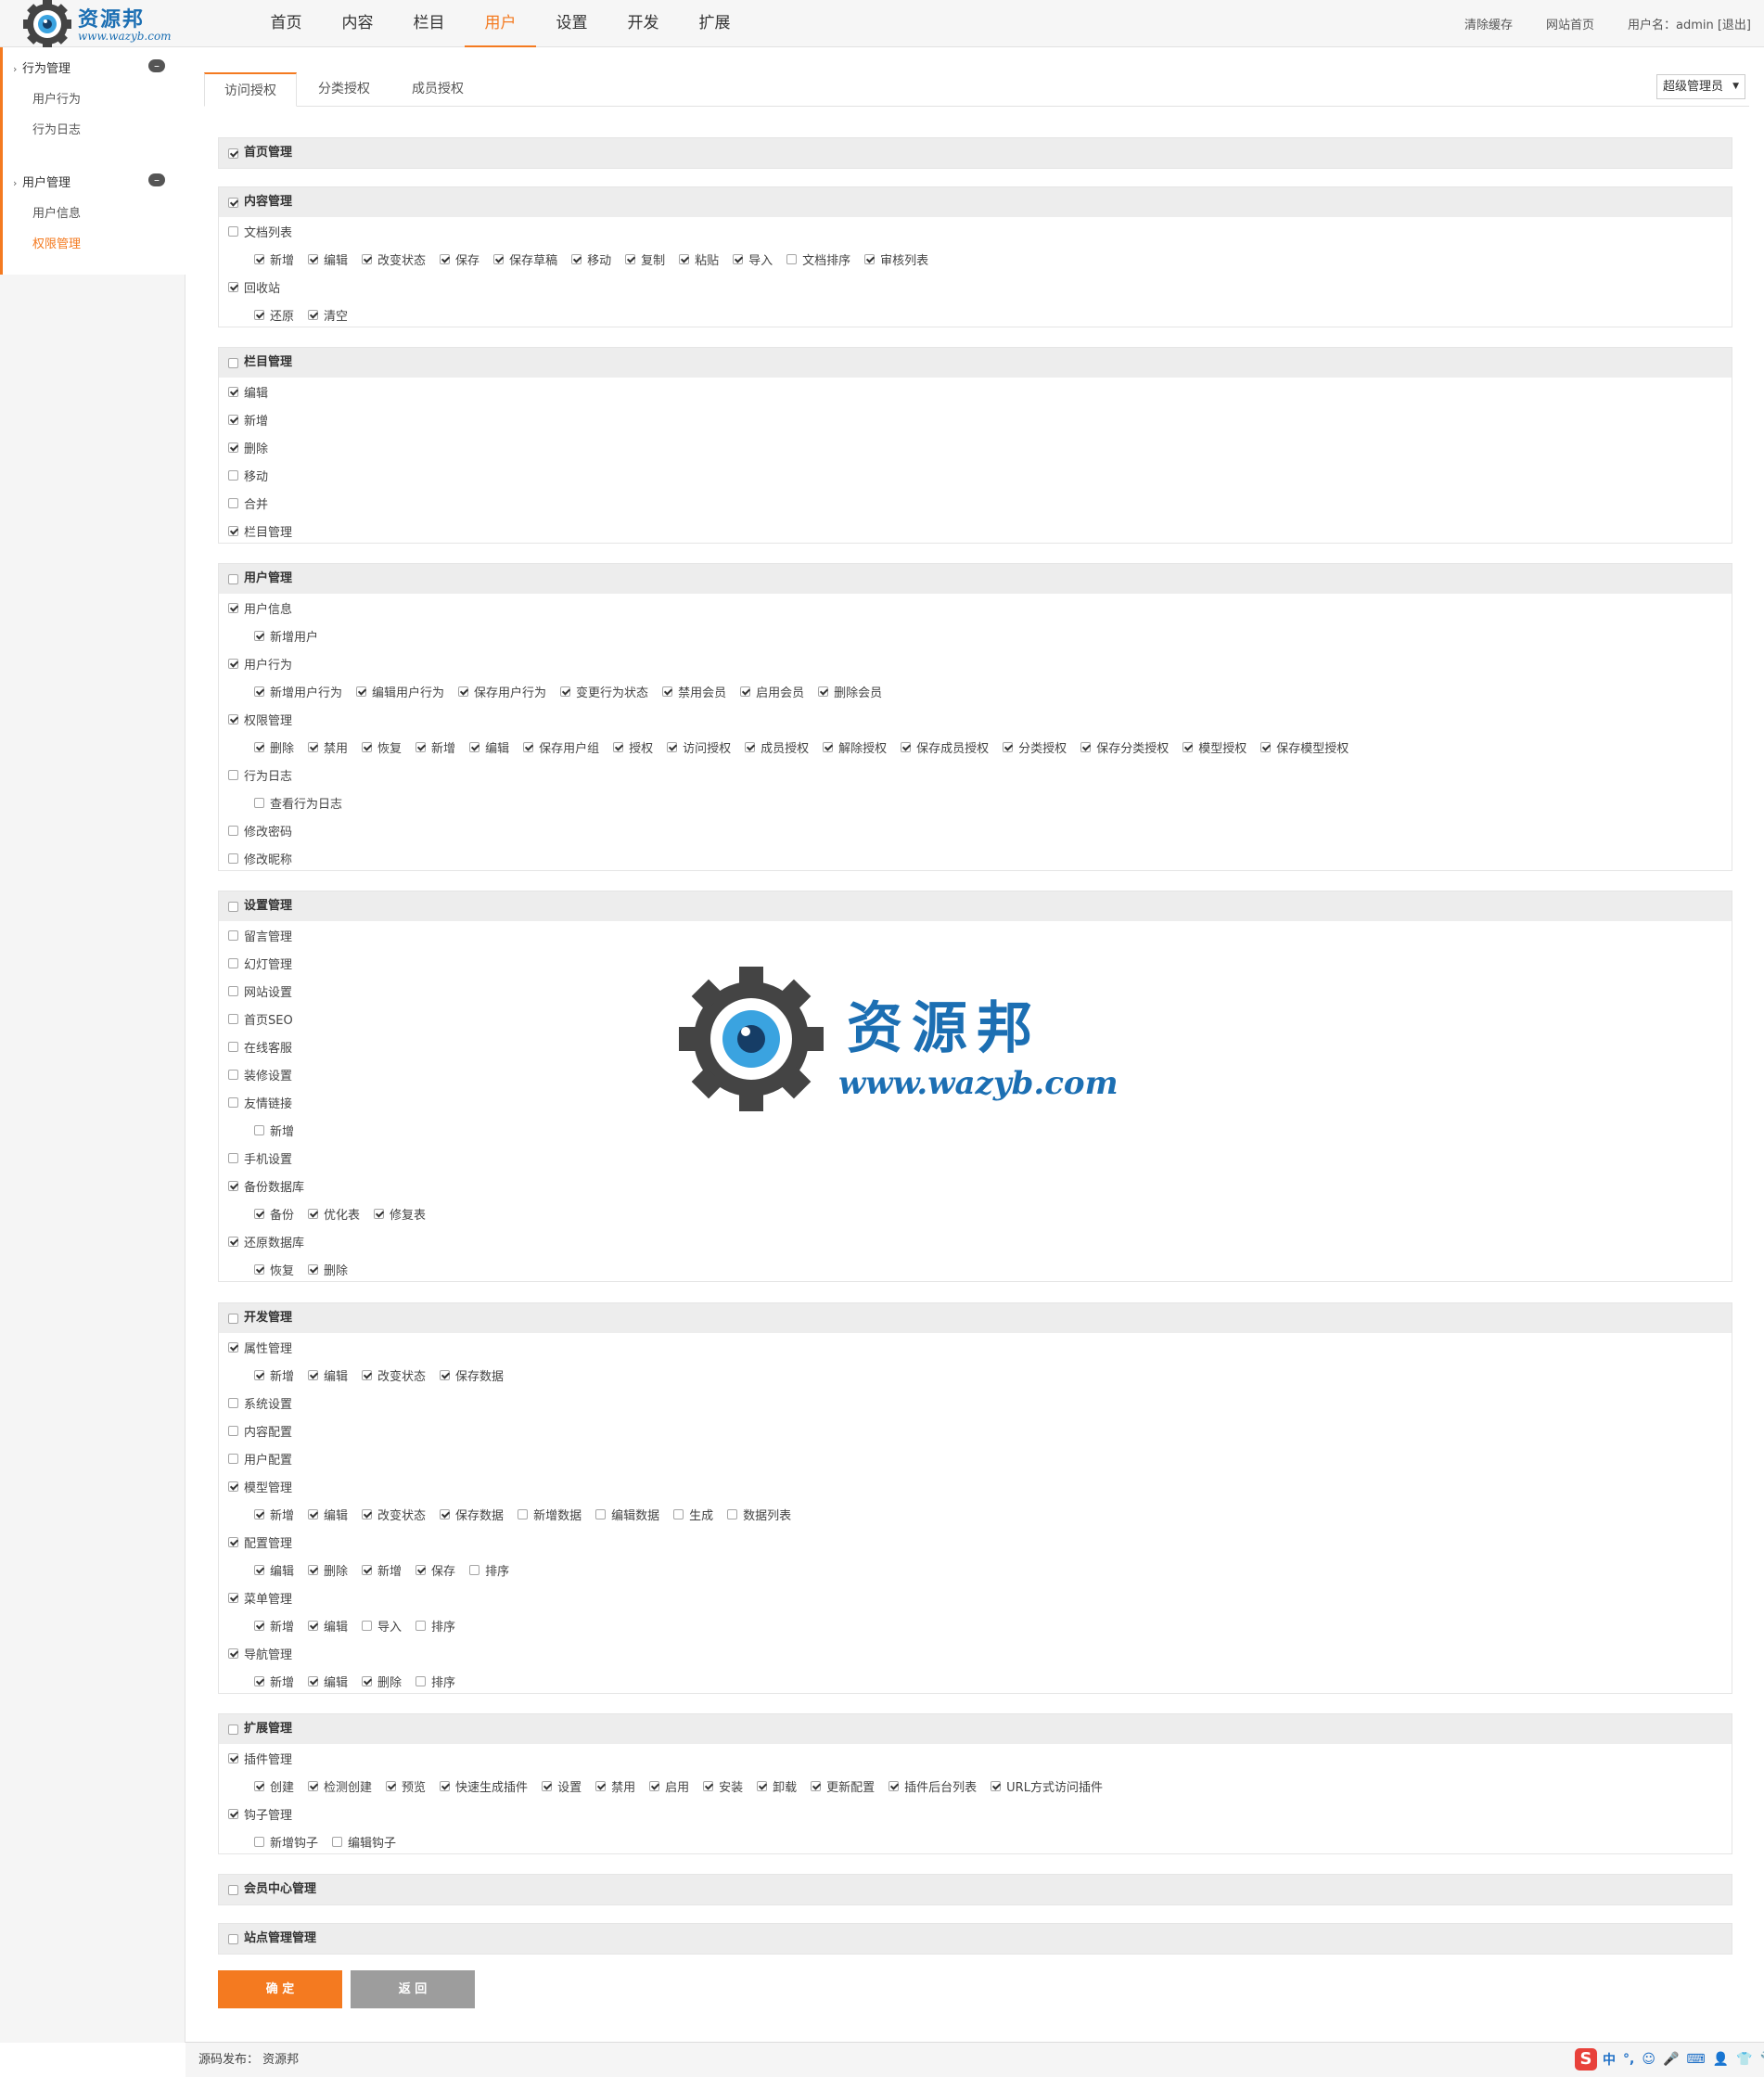  Describe the element at coordinates (260, 664) in the screenshot. I see `permission-option: 用户行为` at that location.